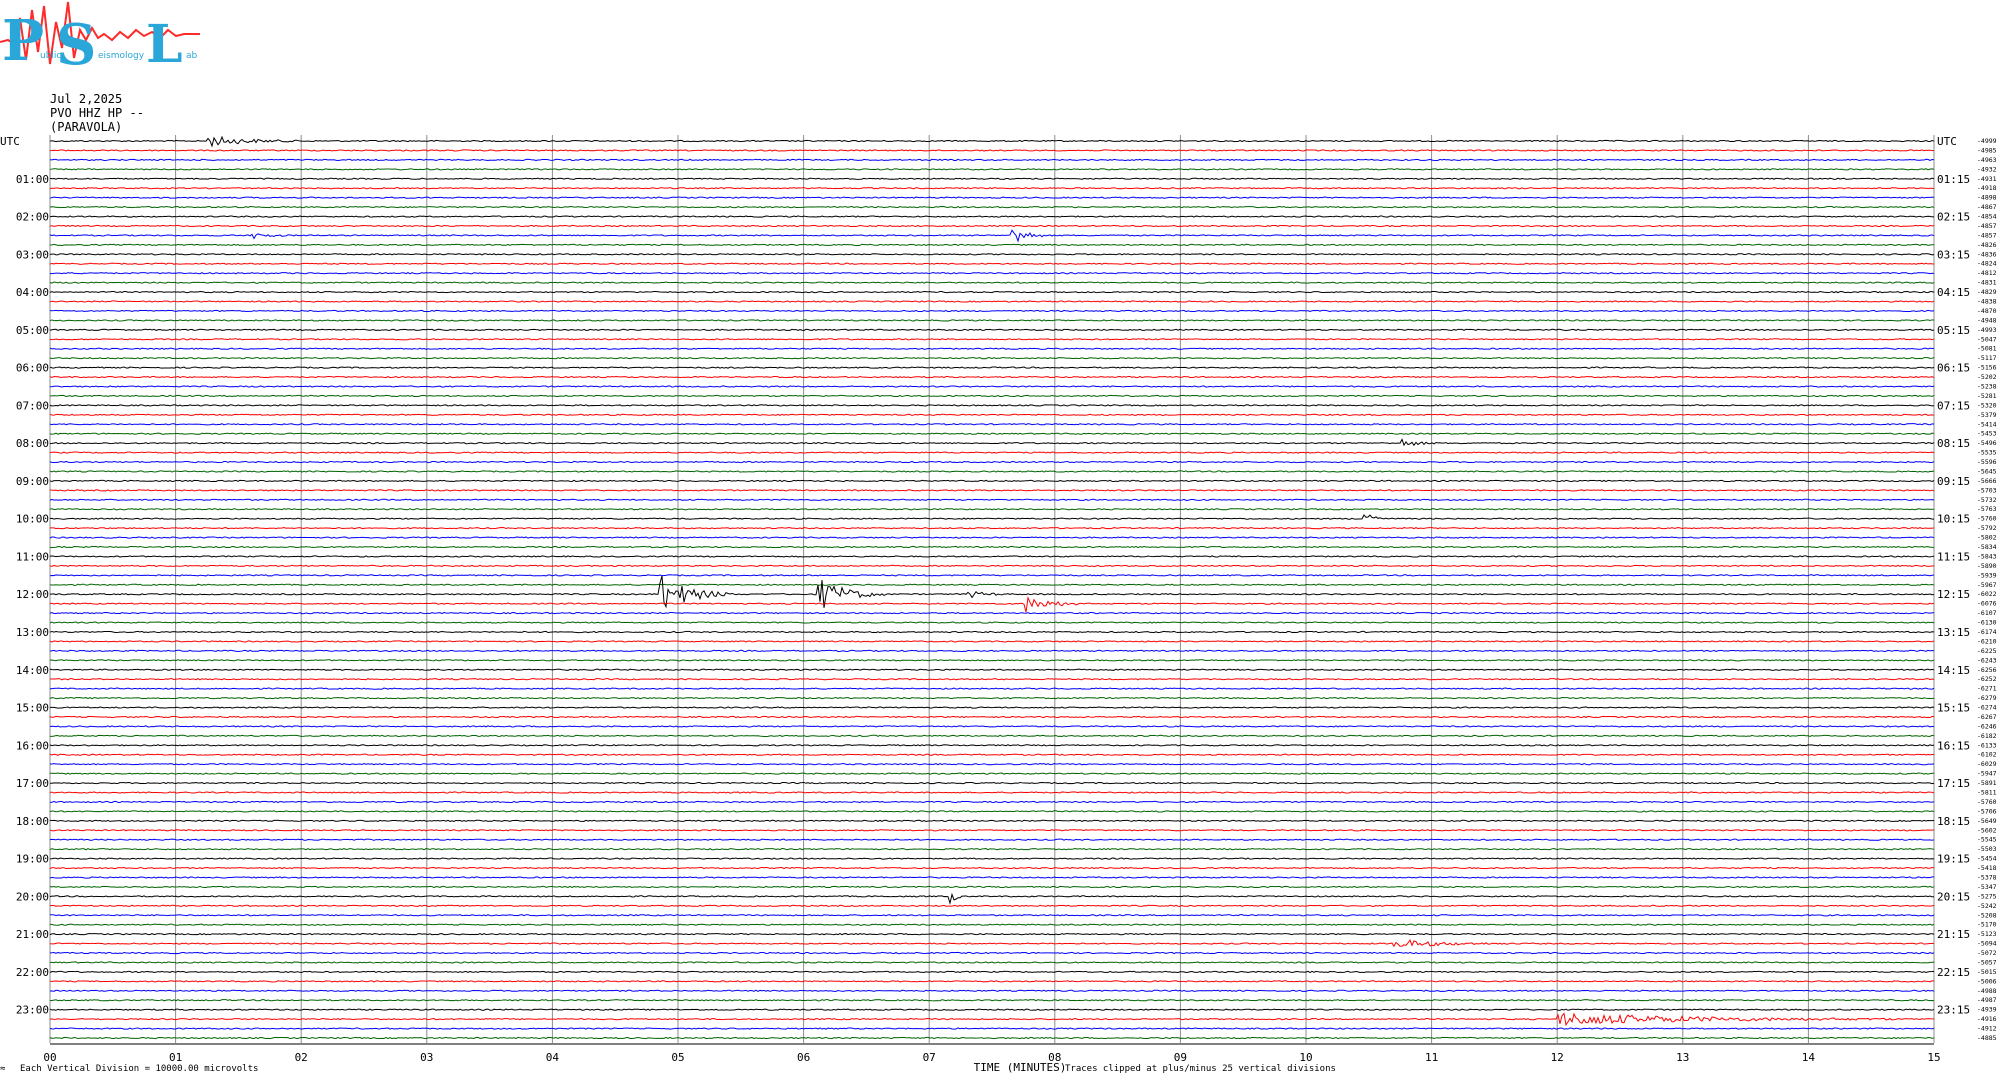 Image resolution: width=2010 pixels, height=1080 pixels. Describe the element at coordinates (1305, 1057) in the screenshot. I see `x-tick-label: 10` at that location.